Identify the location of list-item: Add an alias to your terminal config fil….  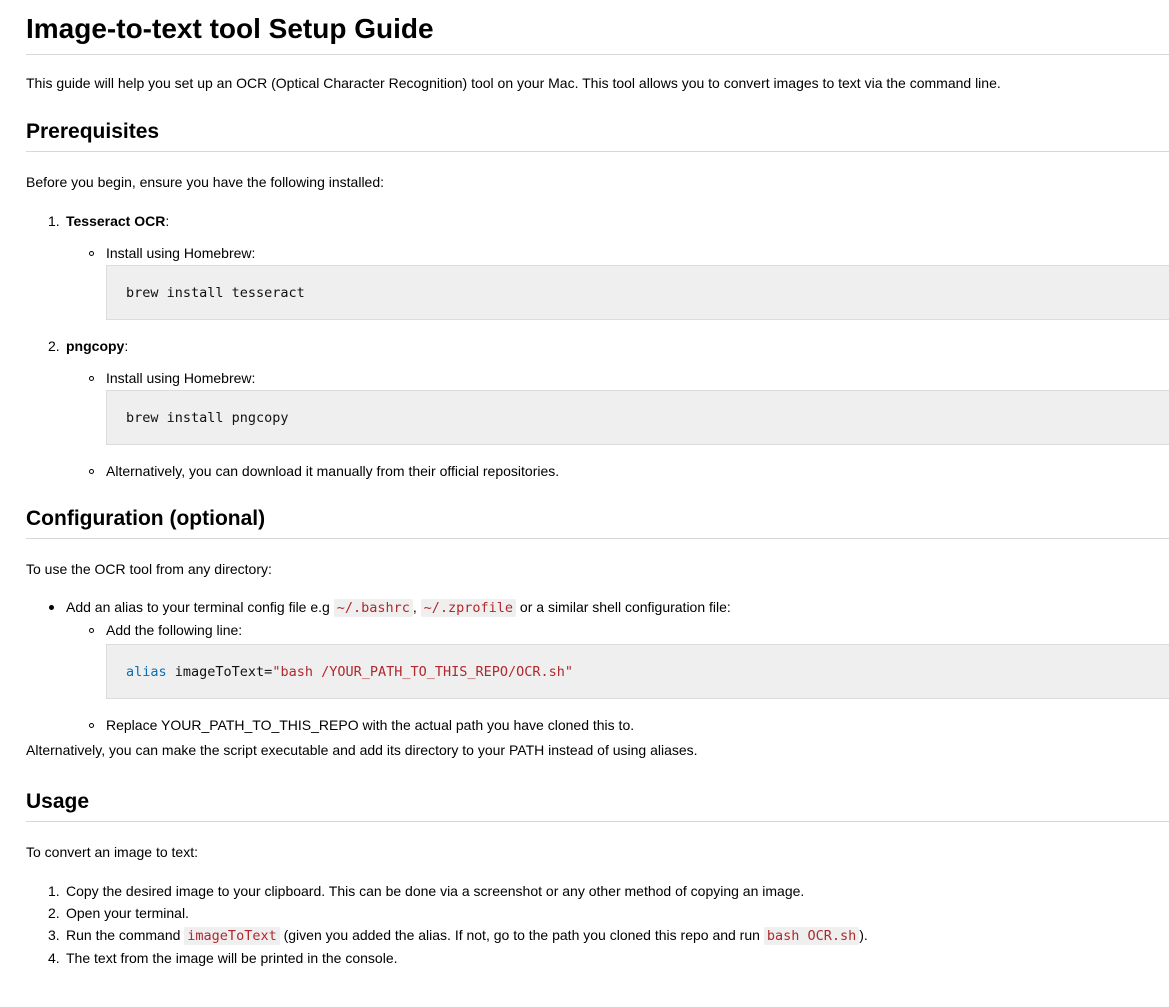
(597, 666).